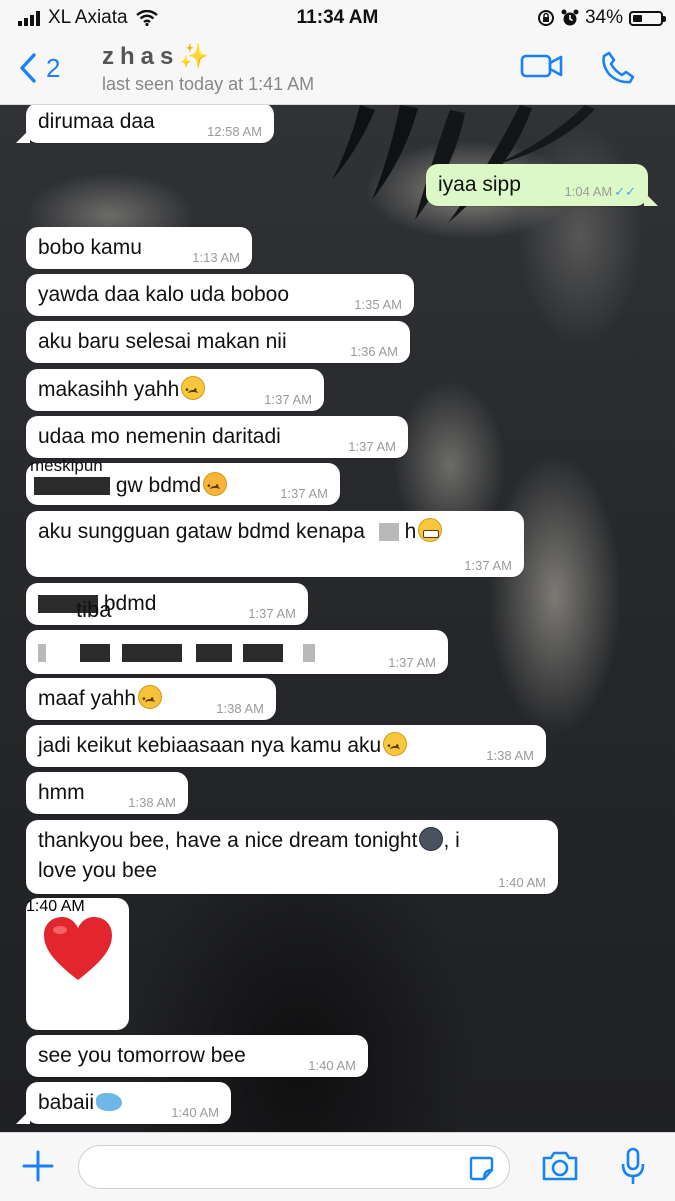 The image size is (675, 1201). Describe the element at coordinates (98, 870) in the screenshot. I see `message-text-line2: love you bee` at that location.